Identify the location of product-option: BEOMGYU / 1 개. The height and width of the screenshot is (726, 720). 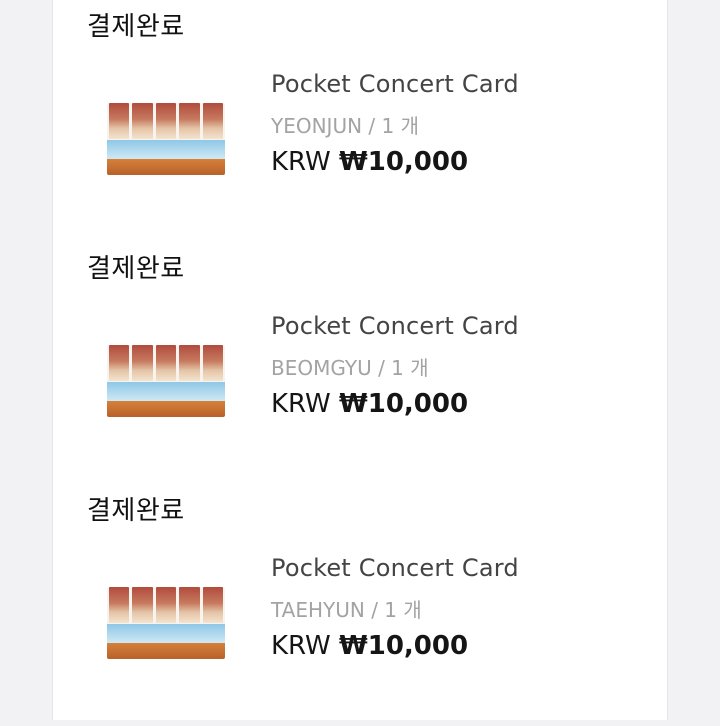
(350, 368).